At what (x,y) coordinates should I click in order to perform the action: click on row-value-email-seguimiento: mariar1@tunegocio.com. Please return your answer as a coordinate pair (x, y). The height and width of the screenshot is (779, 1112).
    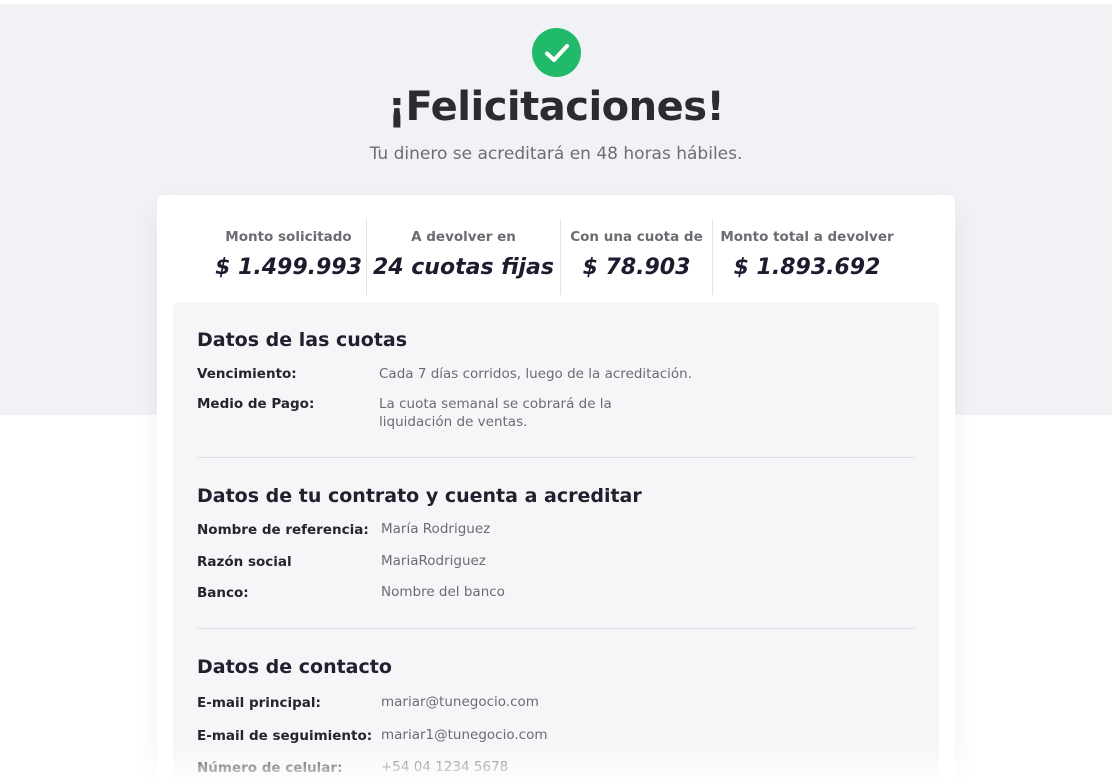
    Looking at the image, I should click on (464, 735).